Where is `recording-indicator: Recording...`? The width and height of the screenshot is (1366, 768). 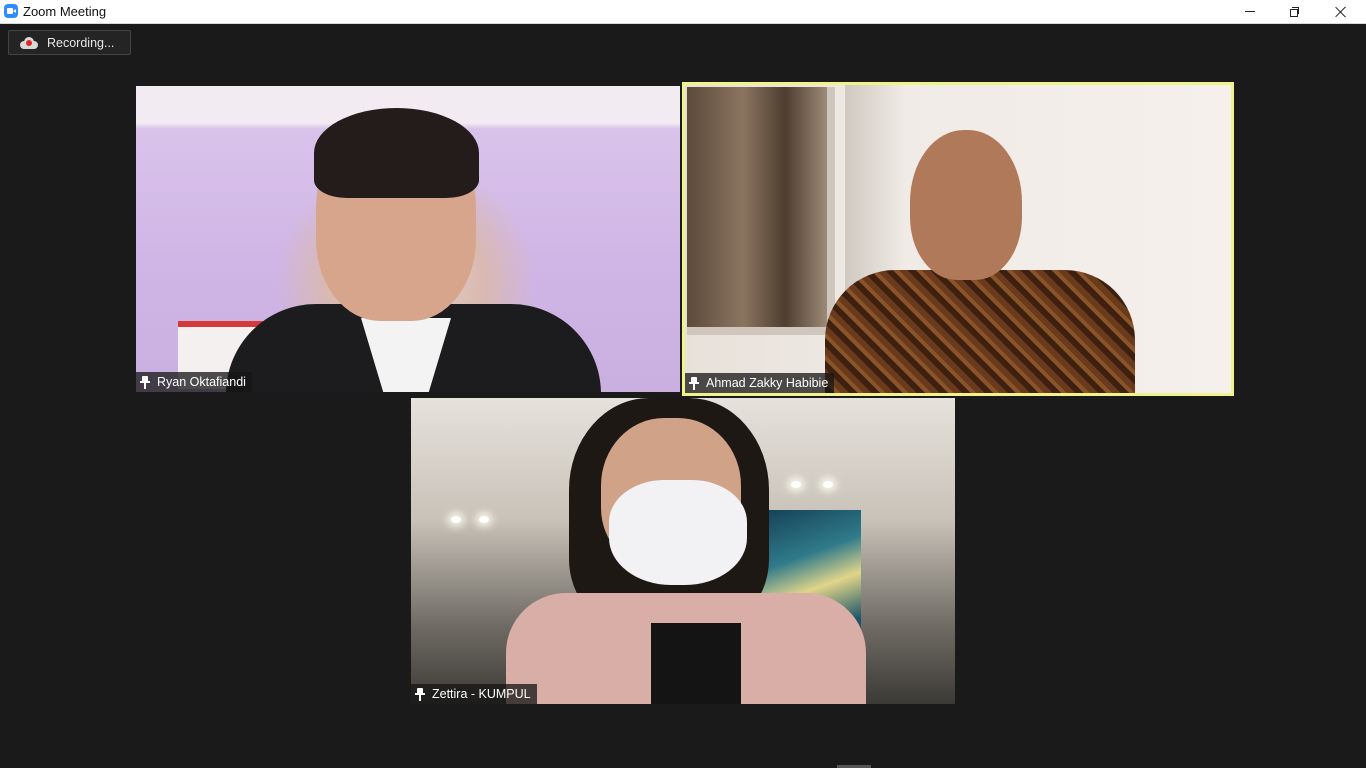 recording-indicator: Recording... is located at coordinates (69, 42).